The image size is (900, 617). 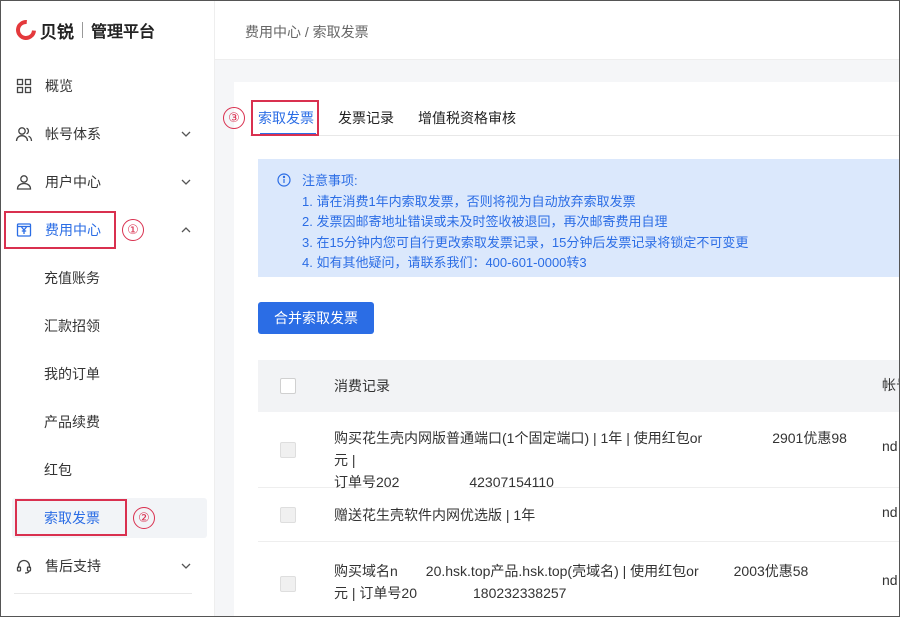 What do you see at coordinates (445, 593) in the screenshot?
I see `redacted-text: xxxxxxxx` at bounding box center [445, 593].